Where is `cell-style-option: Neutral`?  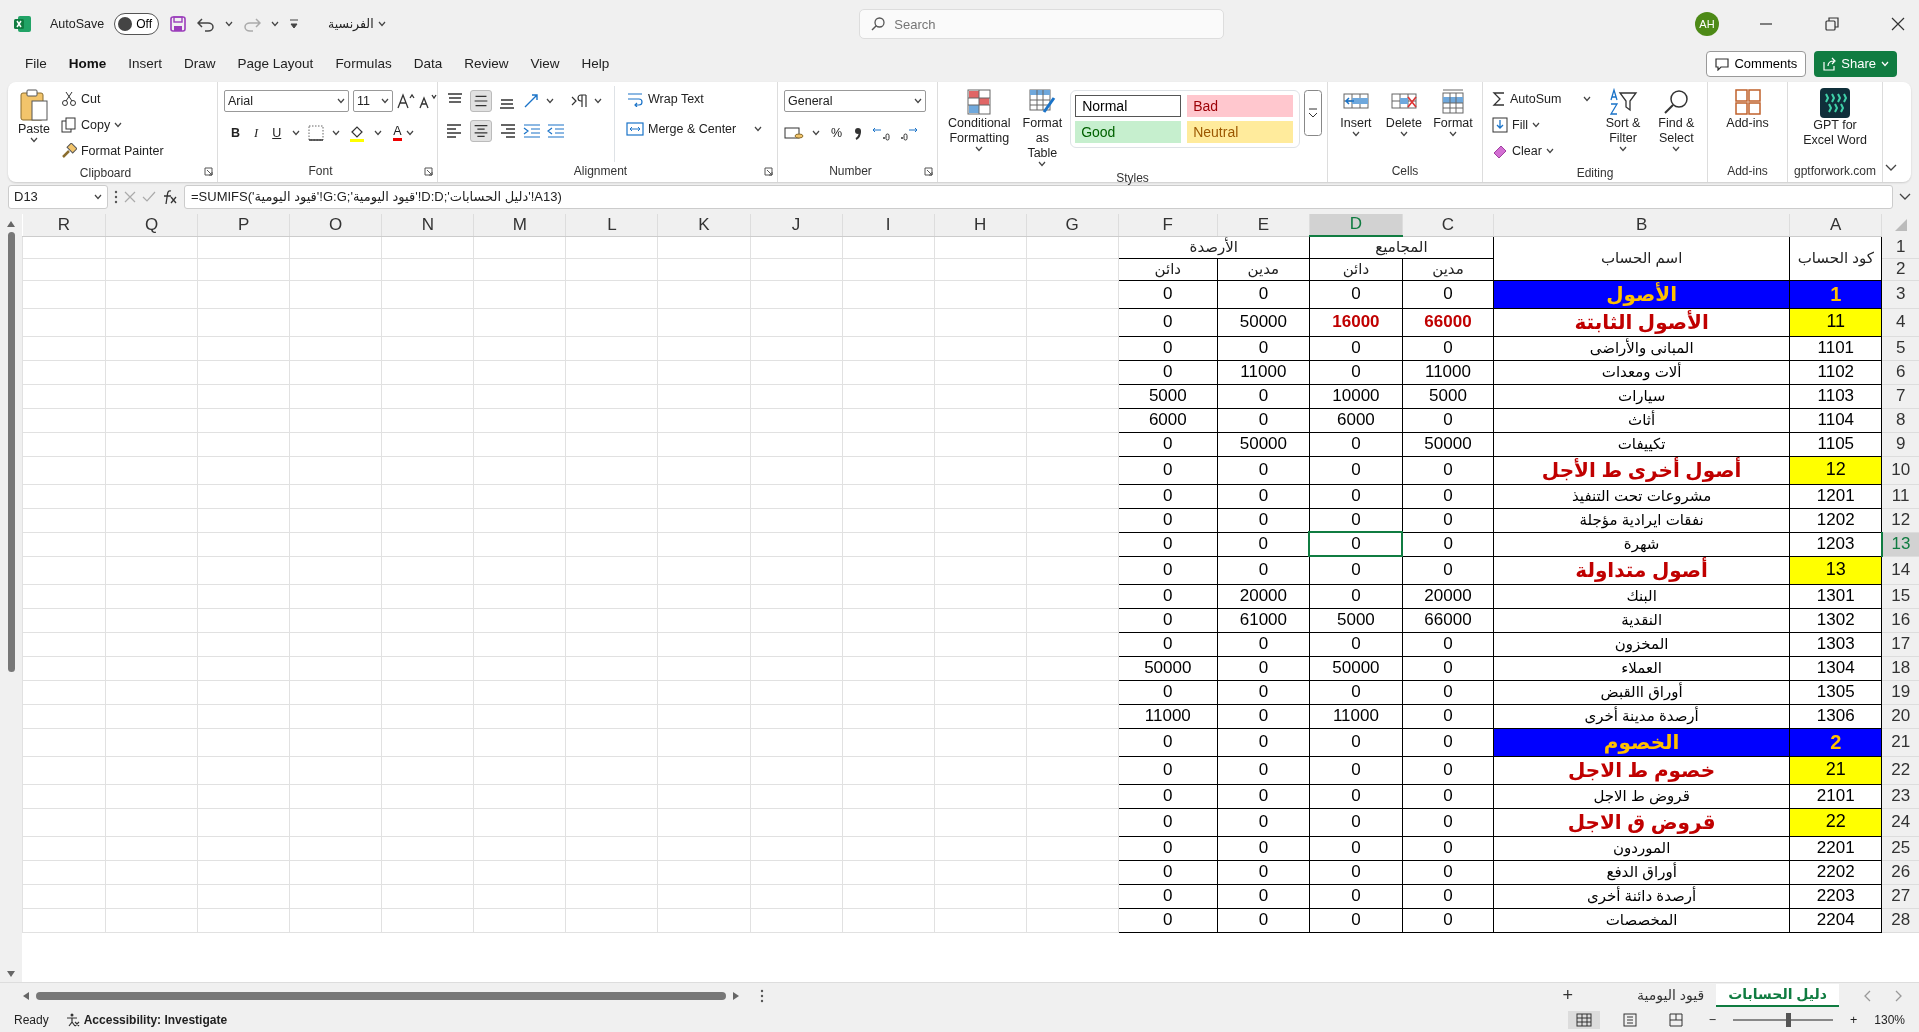
cell-style-option: Neutral is located at coordinates (1240, 132).